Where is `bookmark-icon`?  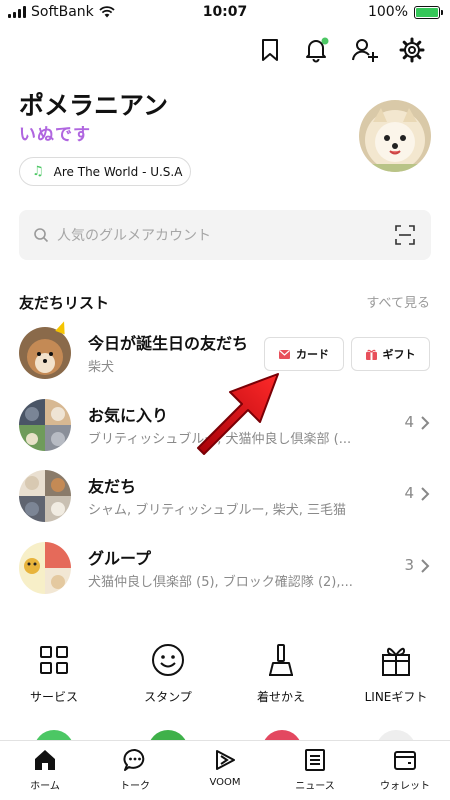 bookmark-icon is located at coordinates (270, 50).